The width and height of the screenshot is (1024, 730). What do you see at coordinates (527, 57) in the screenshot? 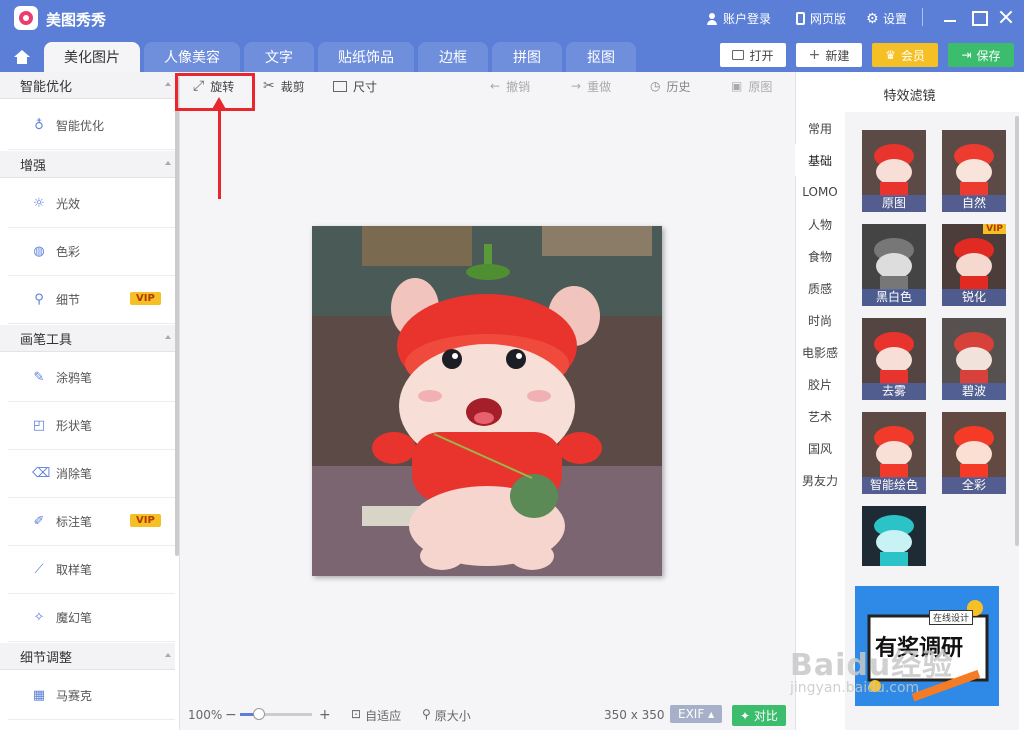
I see `tab-collage: 拼图` at bounding box center [527, 57].